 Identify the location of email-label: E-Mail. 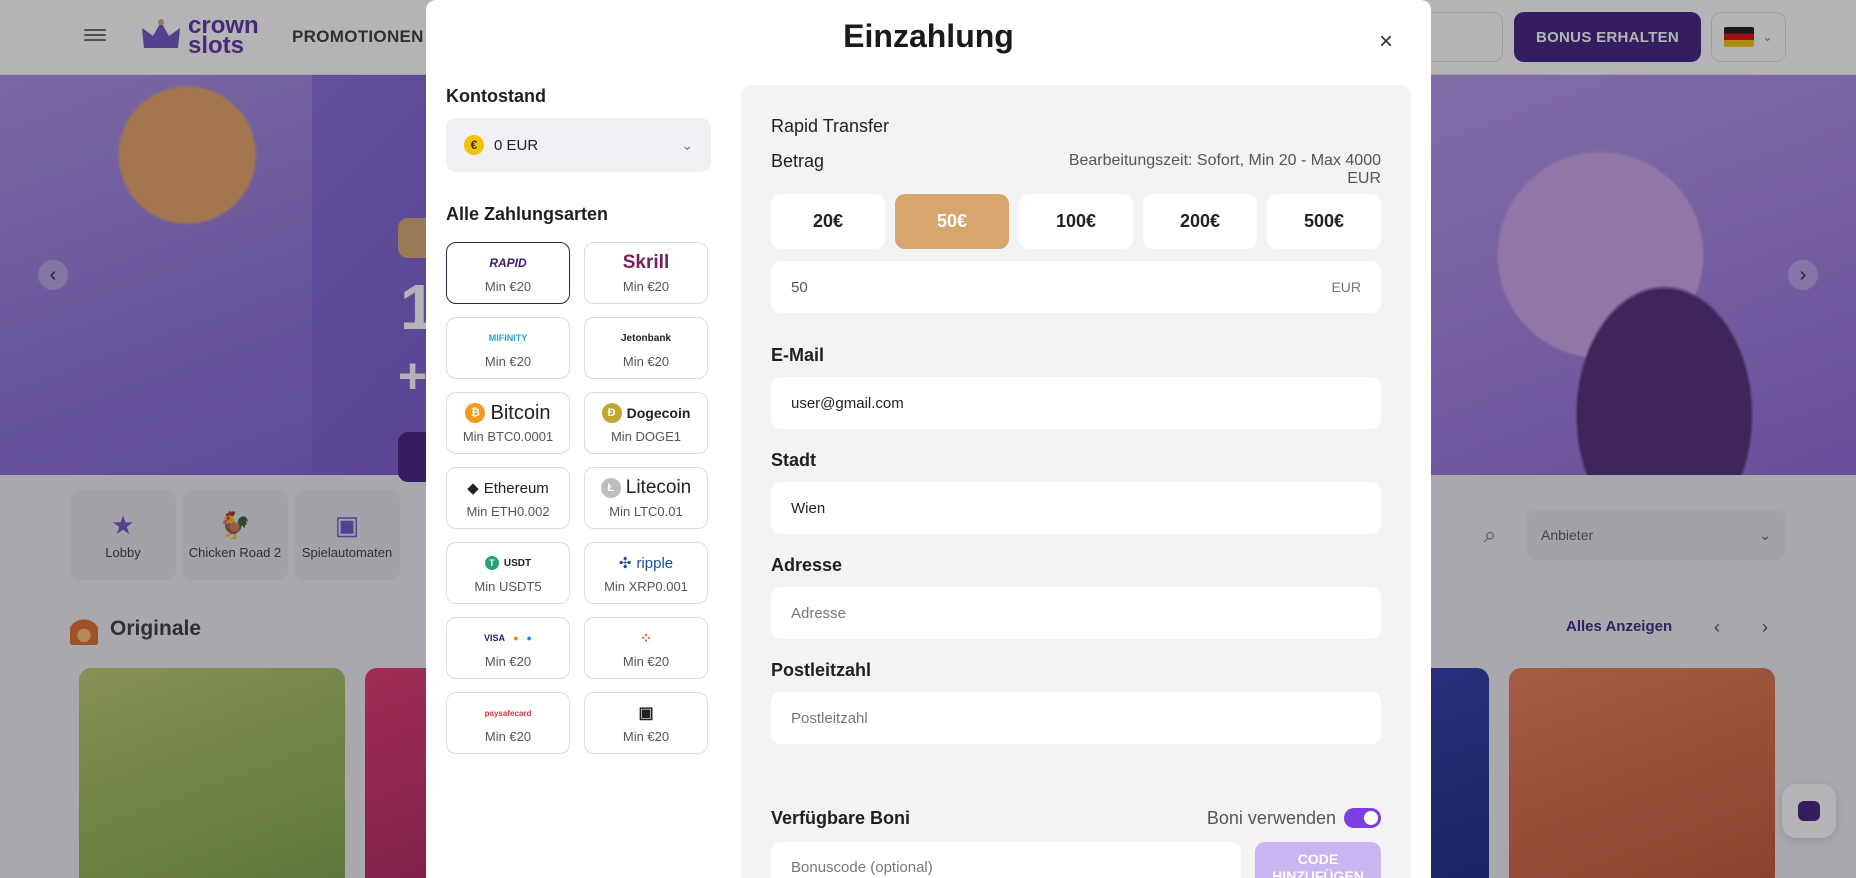
(798, 355).